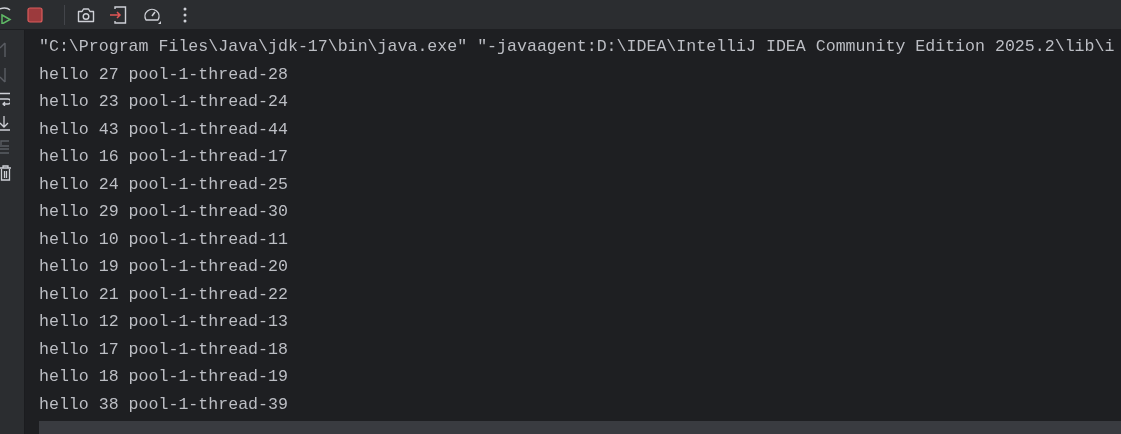 The width and height of the screenshot is (1121, 434). What do you see at coordinates (164, 102) in the screenshot?
I see `output-line: hello 23 pool-1-thread-24` at bounding box center [164, 102].